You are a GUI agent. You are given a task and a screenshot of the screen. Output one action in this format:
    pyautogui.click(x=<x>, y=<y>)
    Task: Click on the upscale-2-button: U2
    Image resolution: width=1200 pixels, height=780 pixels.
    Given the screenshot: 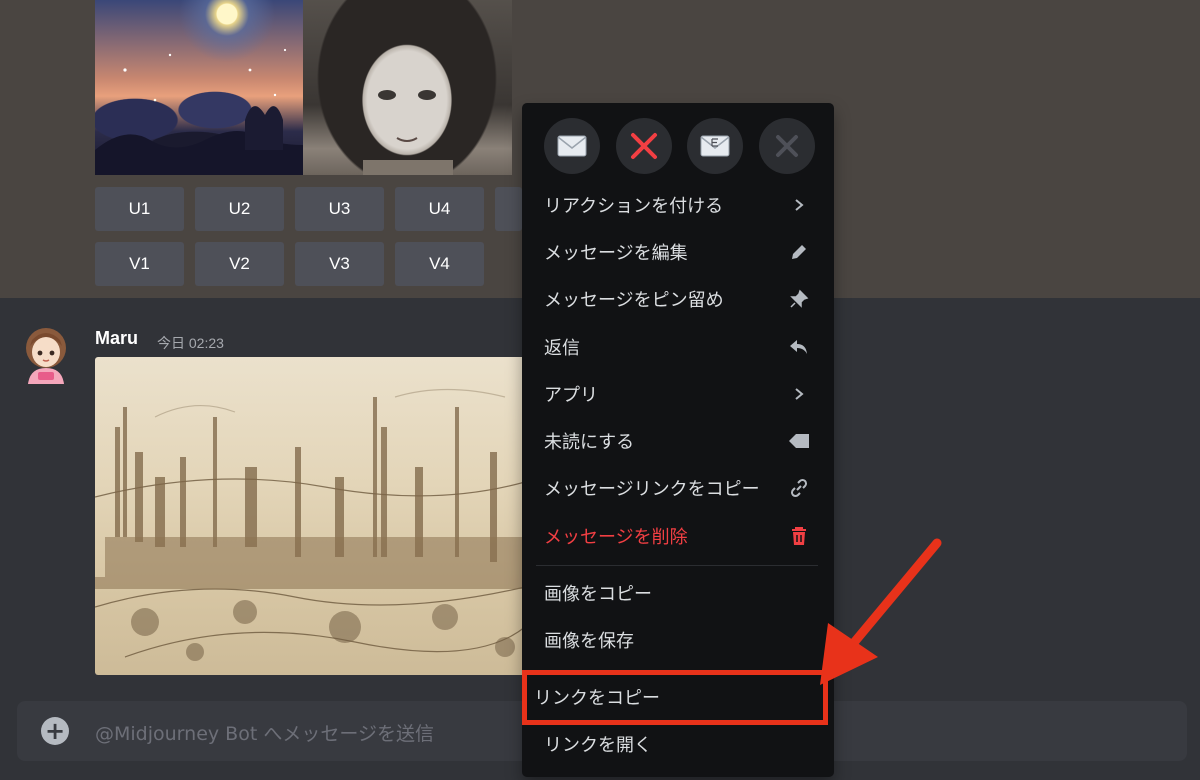 What is the action you would take?
    pyautogui.click(x=239, y=209)
    